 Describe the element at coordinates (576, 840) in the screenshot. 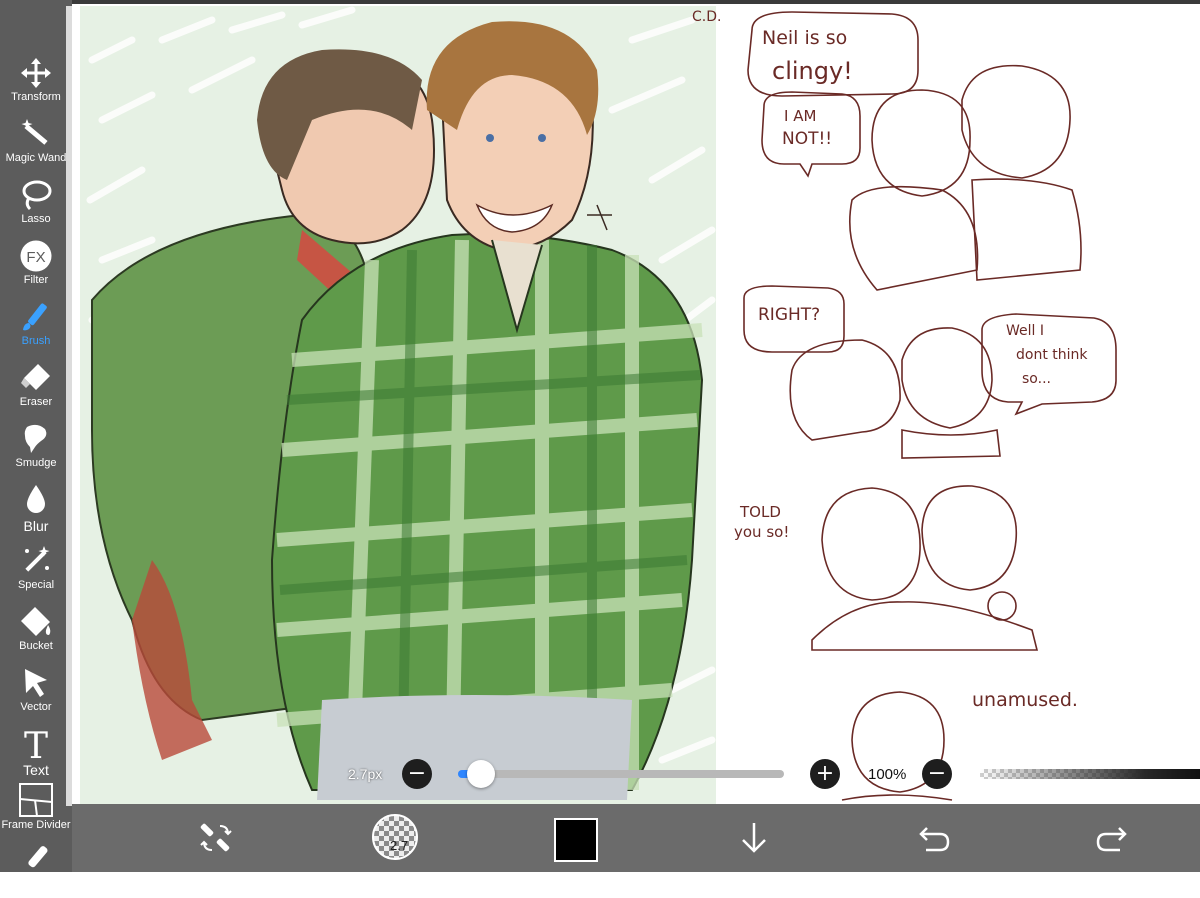

I see `color-swatch` at that location.